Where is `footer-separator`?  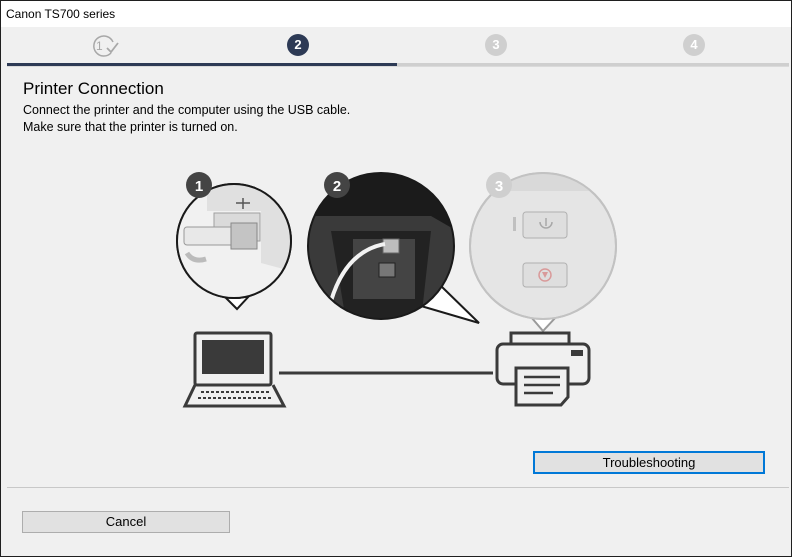
footer-separator is located at coordinates (398, 487).